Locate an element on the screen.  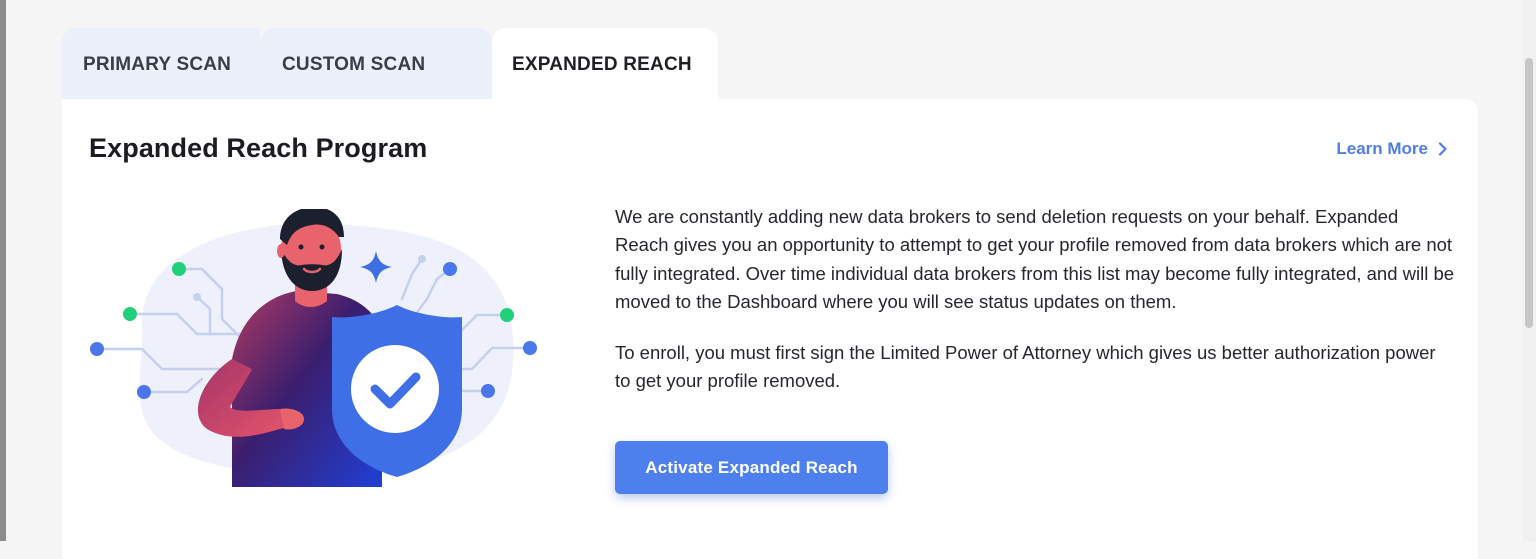
learn-more-link: Learn More is located at coordinates (1392, 149).